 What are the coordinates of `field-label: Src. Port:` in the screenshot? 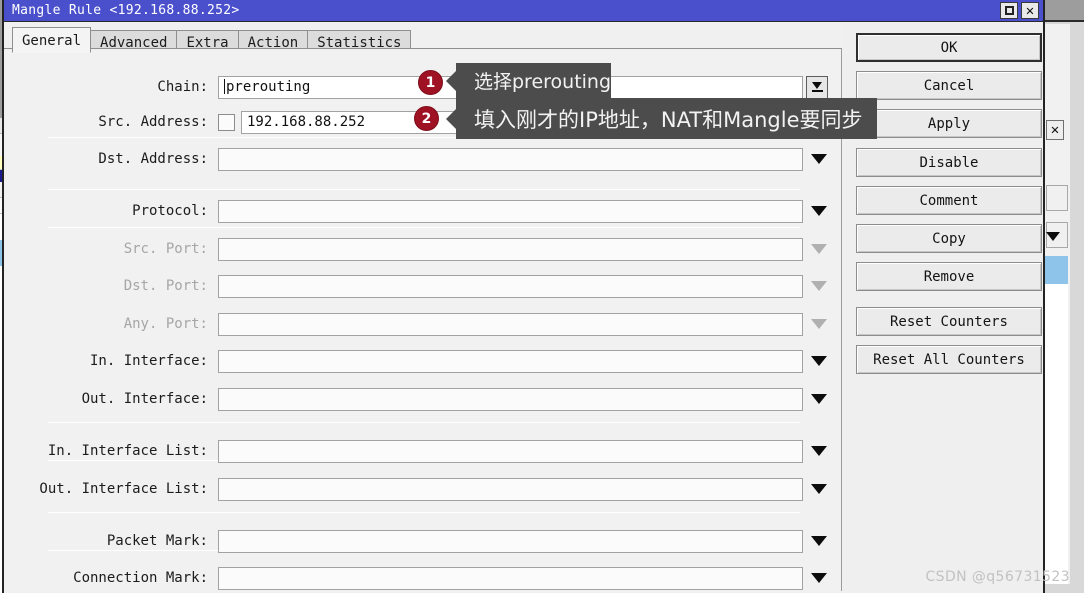 It's located at (165, 249).